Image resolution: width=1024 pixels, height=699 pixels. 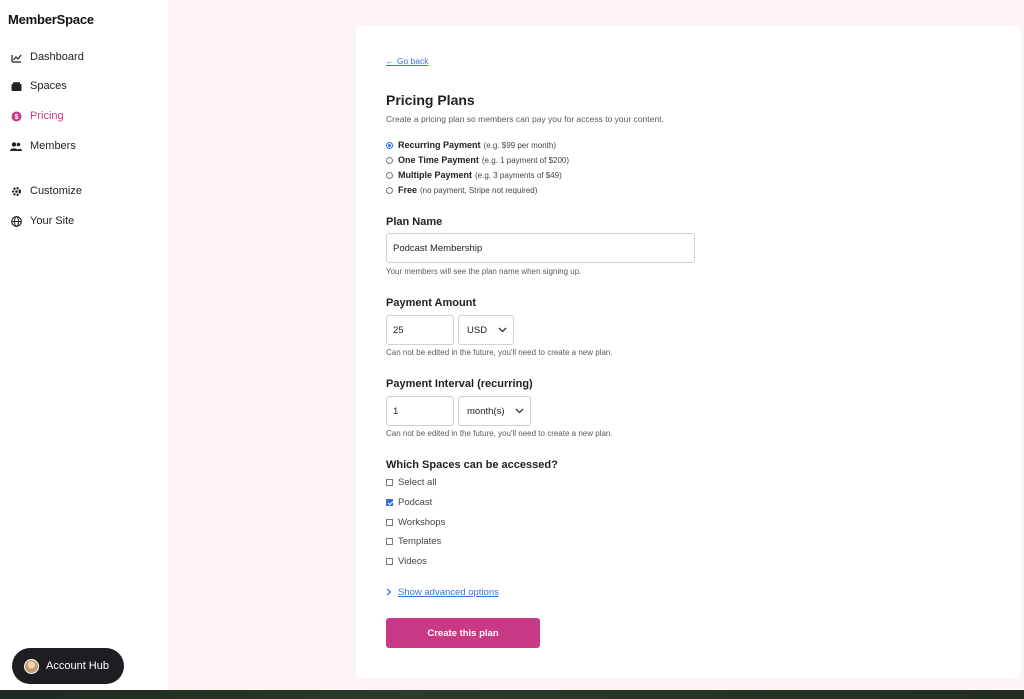 I want to click on dollar-icon: $, so click(x=16, y=116).